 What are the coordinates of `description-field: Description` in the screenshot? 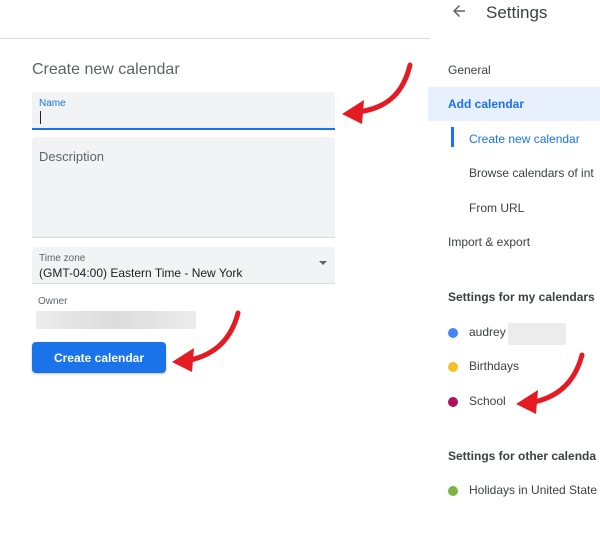 It's located at (183, 187).